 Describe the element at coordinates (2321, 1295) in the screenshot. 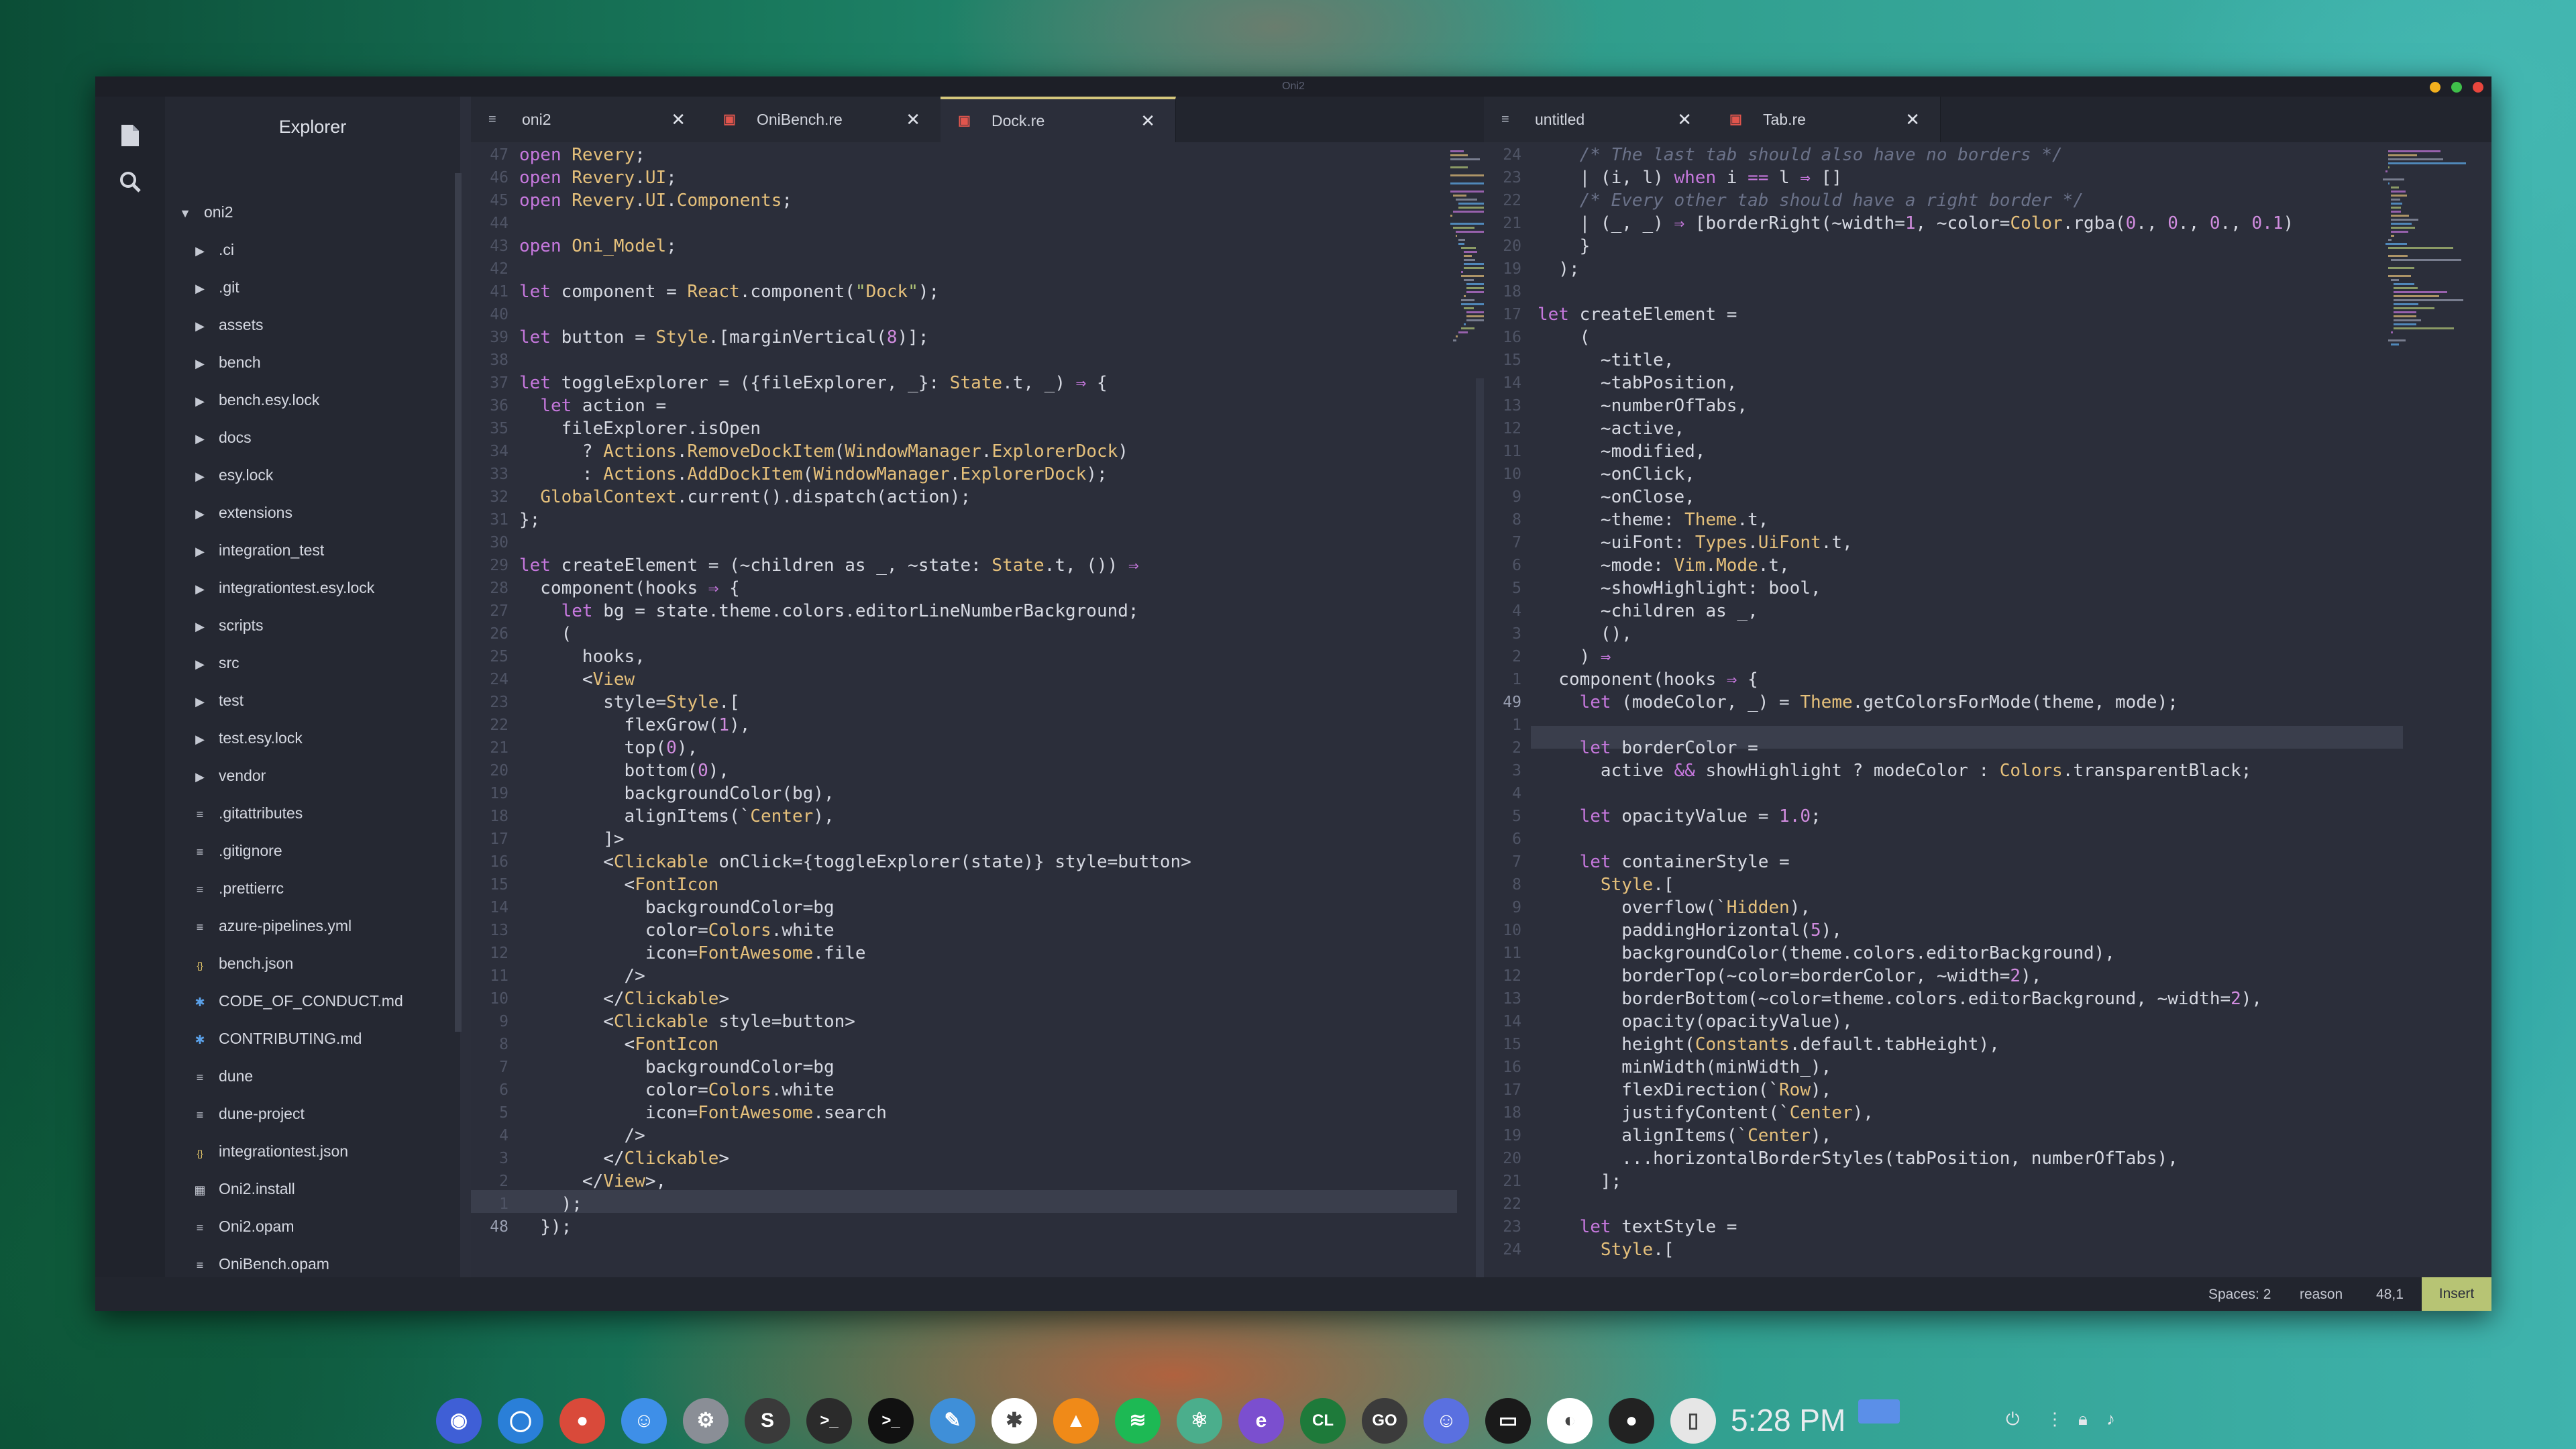

I see `language-status: reason` at that location.